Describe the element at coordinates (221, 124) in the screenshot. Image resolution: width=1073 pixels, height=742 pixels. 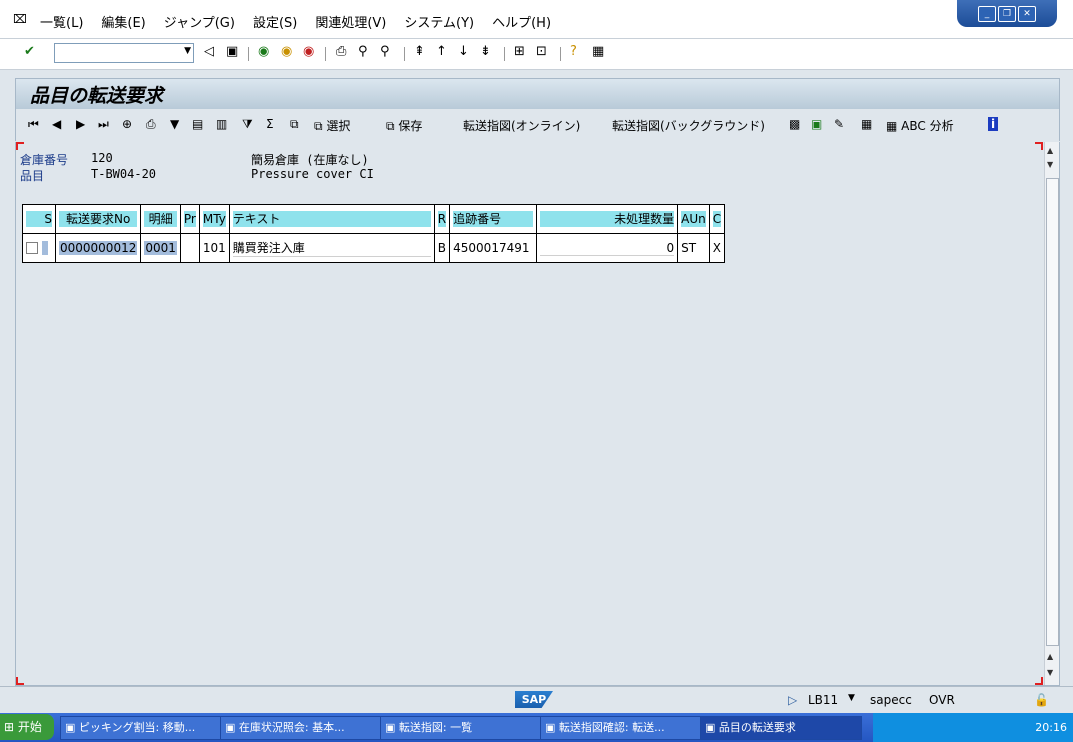
I see `export-icon: ▥` at that location.